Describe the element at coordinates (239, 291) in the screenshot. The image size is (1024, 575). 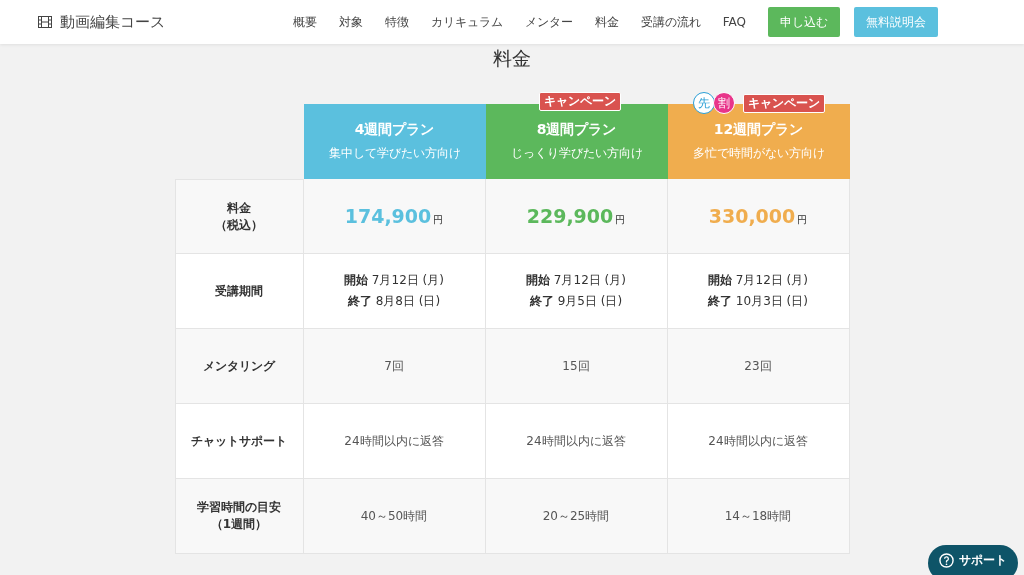
I see `row-label: 受講期間` at that location.